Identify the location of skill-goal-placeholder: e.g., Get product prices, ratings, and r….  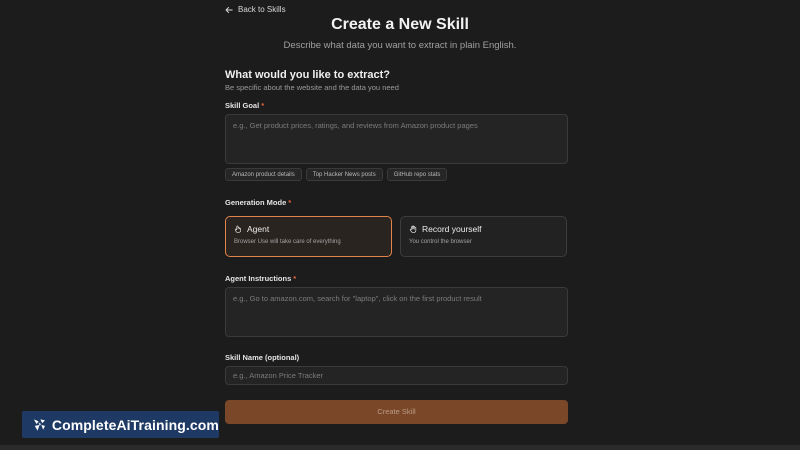
(355, 125).